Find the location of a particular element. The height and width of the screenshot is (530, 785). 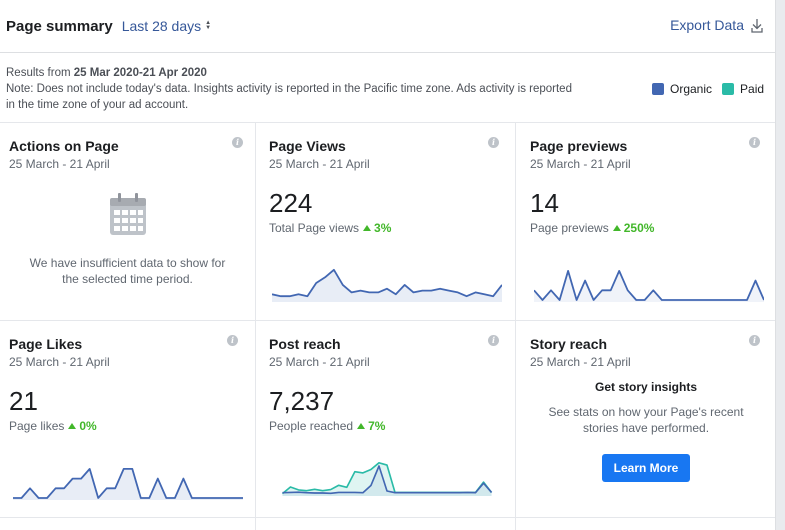

delta-badge: 7% is located at coordinates (371, 426).